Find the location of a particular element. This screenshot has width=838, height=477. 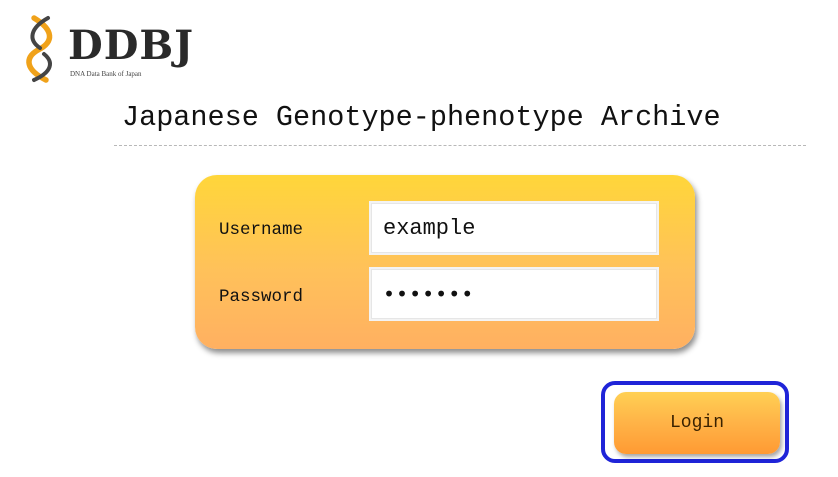

title-divider is located at coordinates (460, 145).